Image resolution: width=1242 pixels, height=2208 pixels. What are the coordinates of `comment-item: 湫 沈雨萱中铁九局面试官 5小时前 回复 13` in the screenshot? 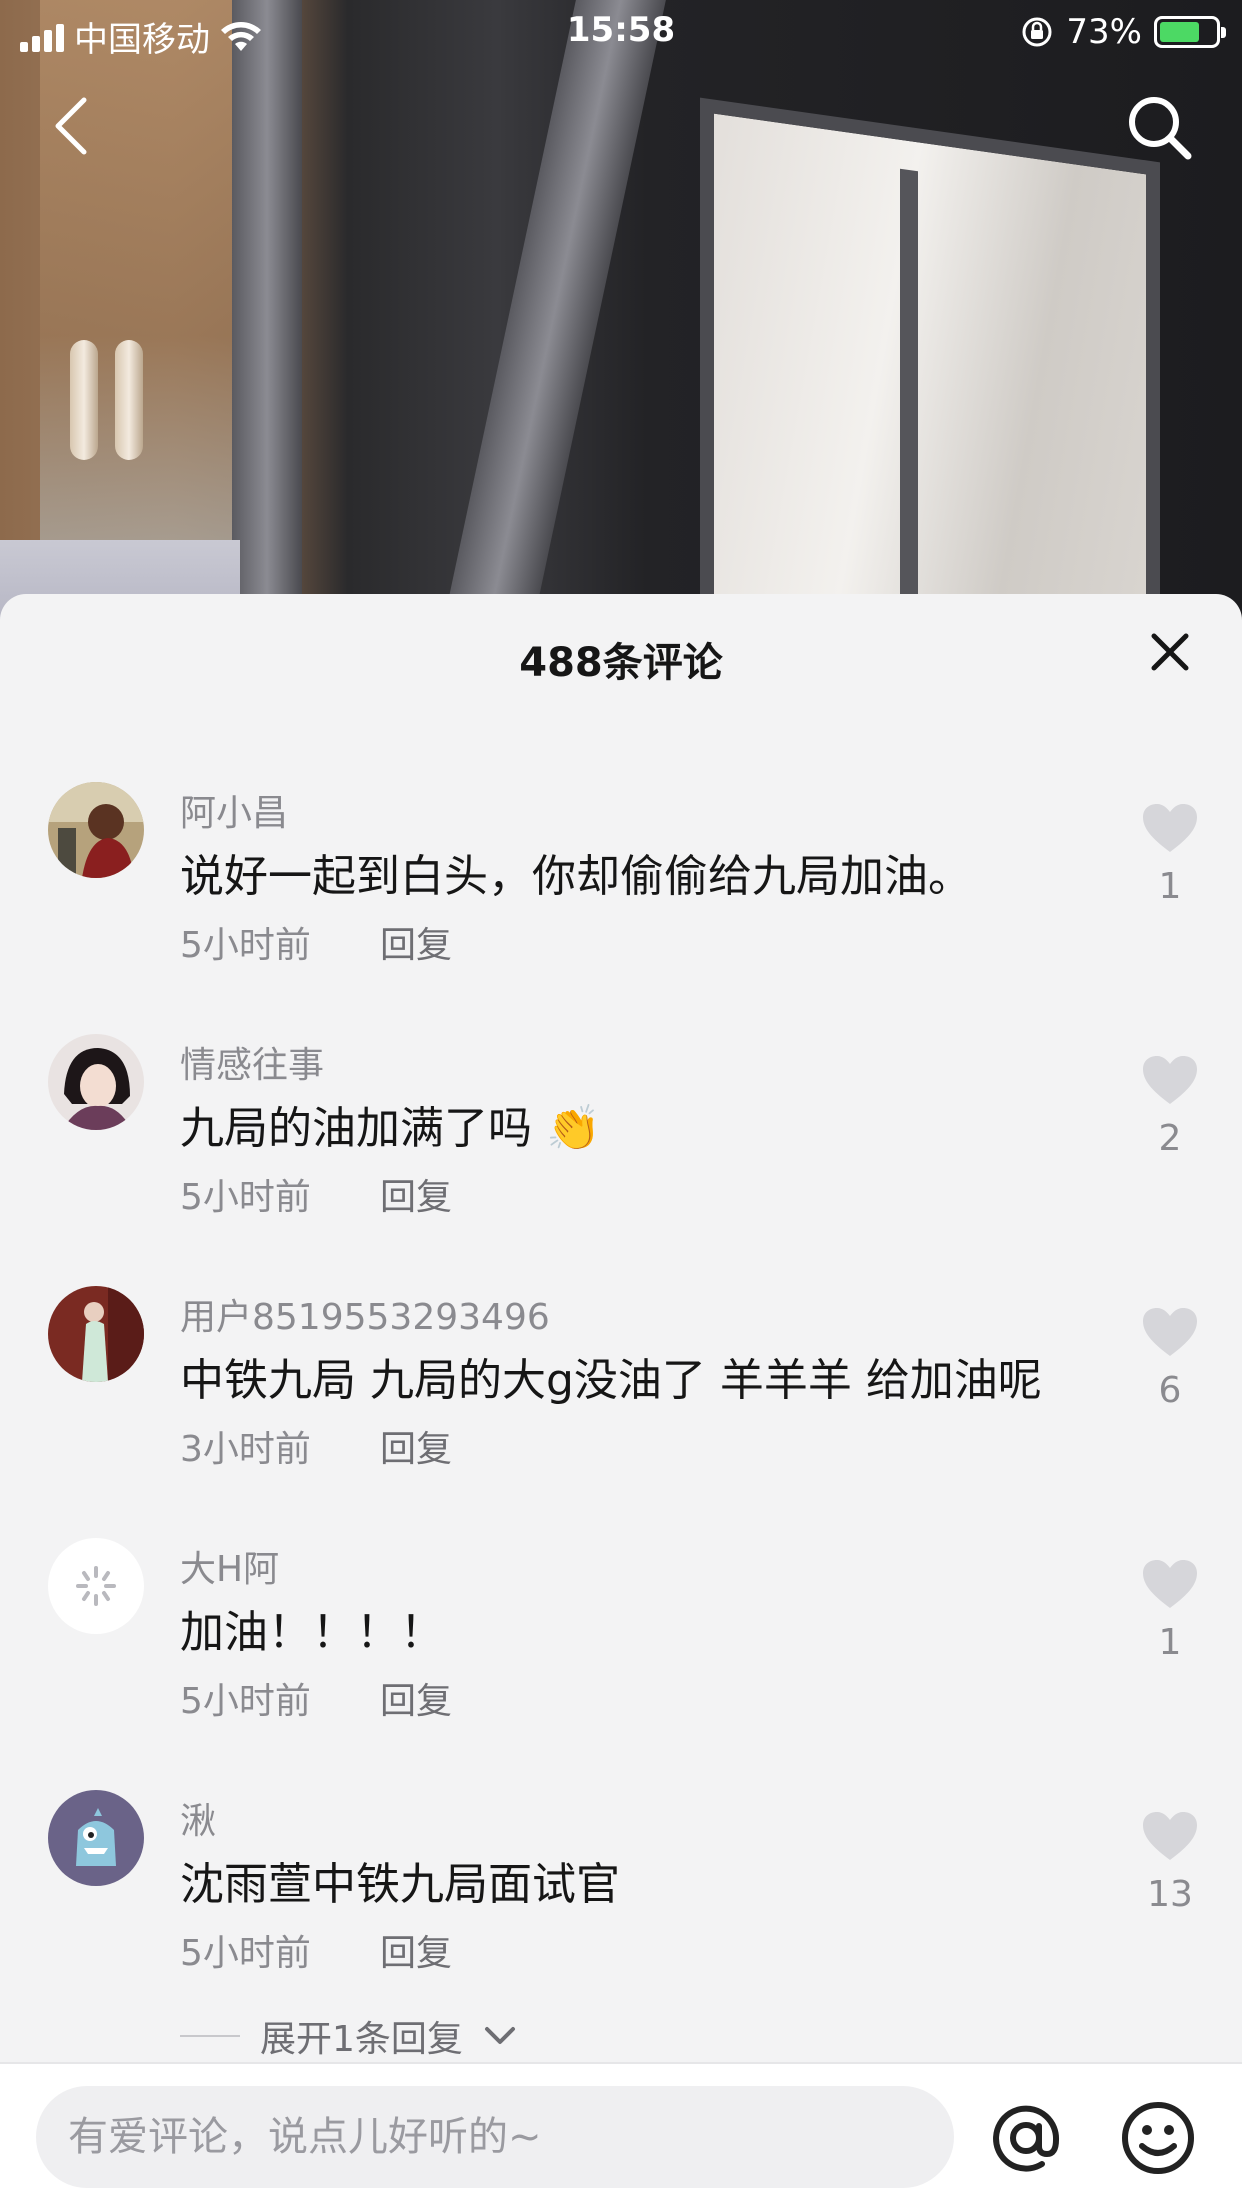 It's located at (621, 1915).